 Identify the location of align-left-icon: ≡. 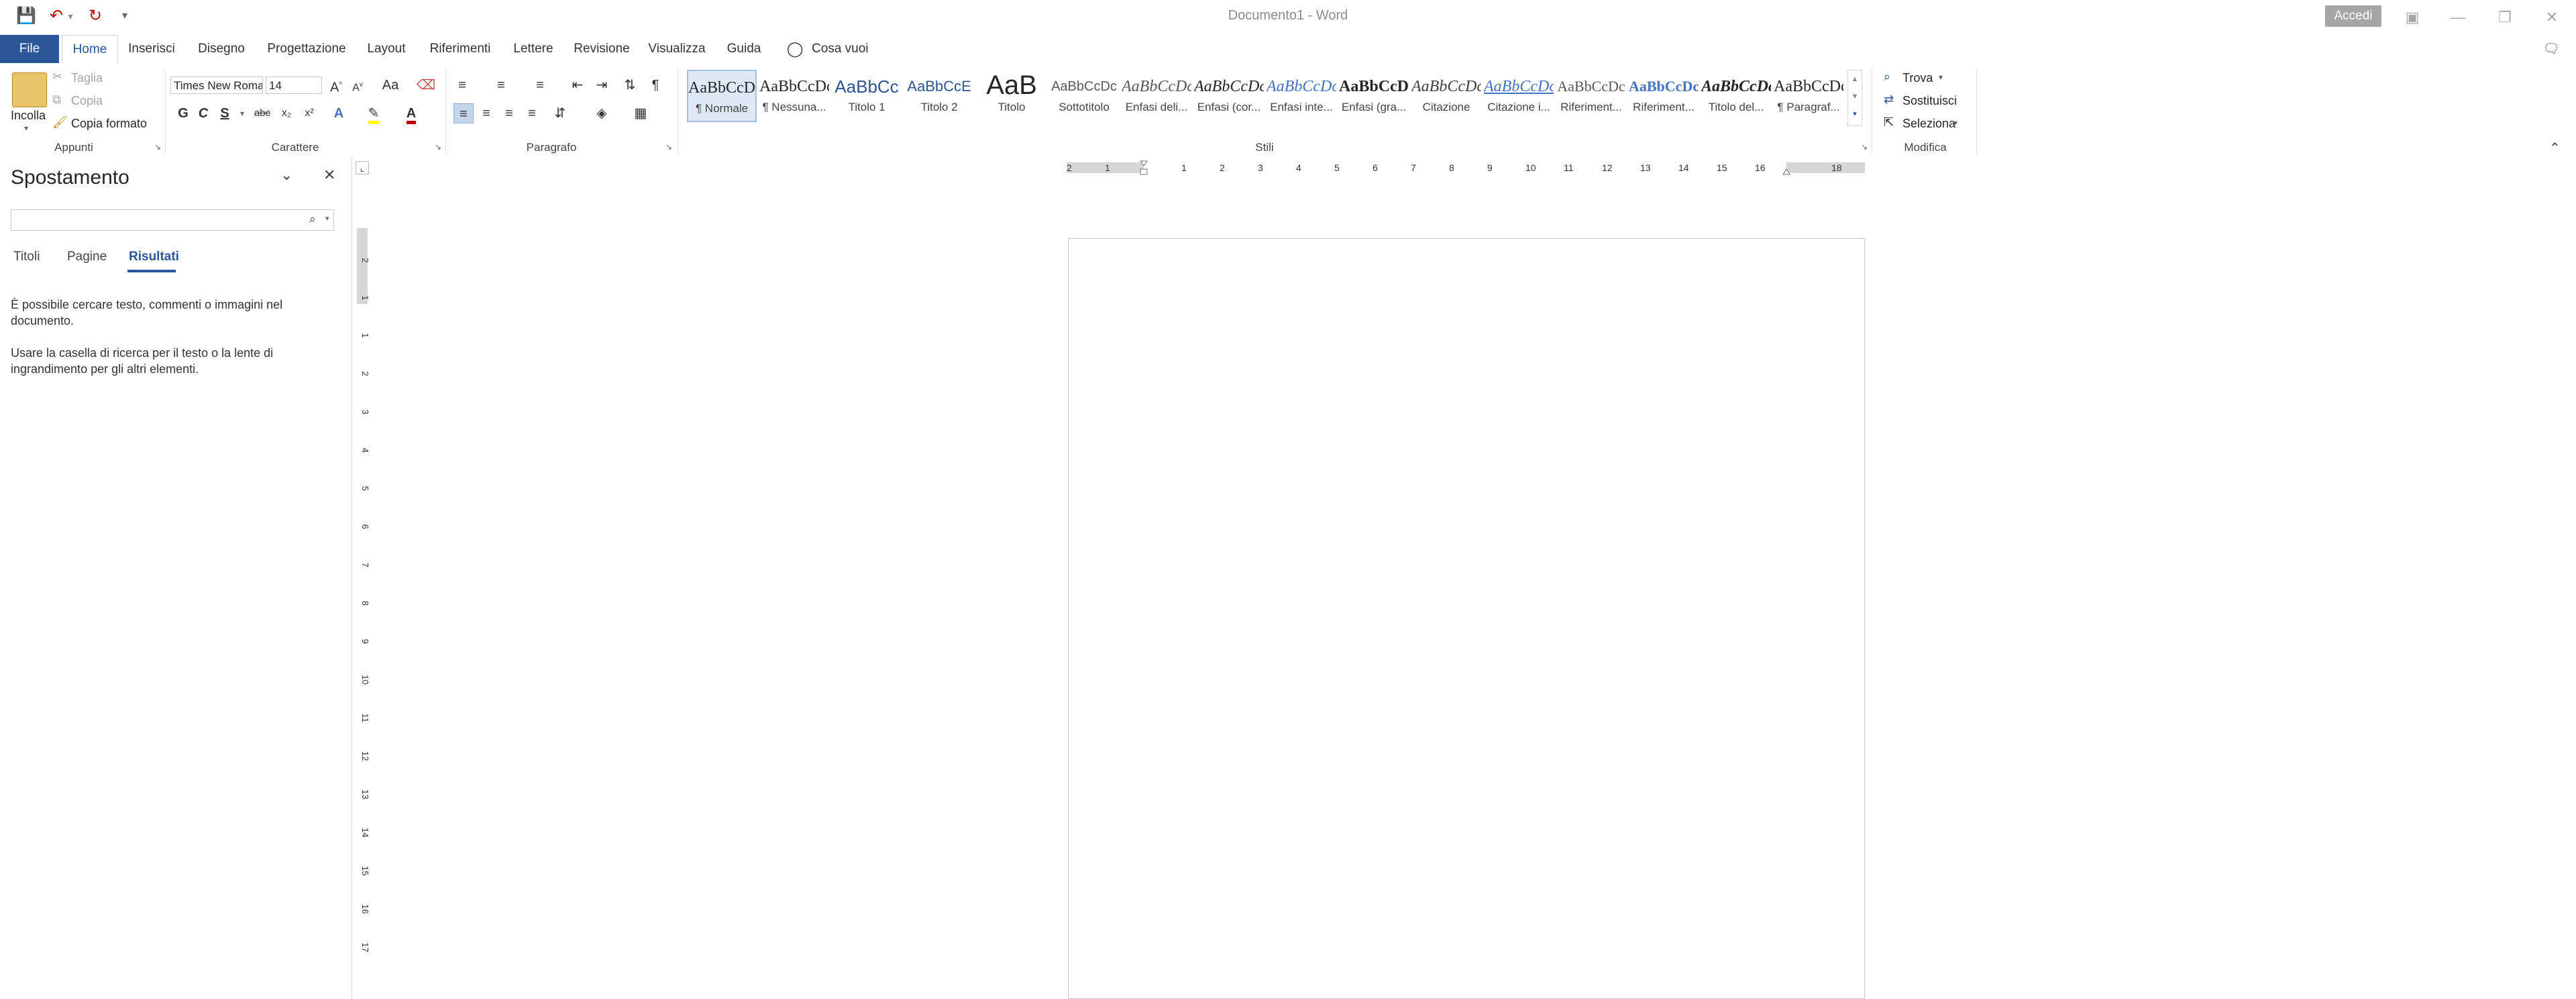
(463, 113).